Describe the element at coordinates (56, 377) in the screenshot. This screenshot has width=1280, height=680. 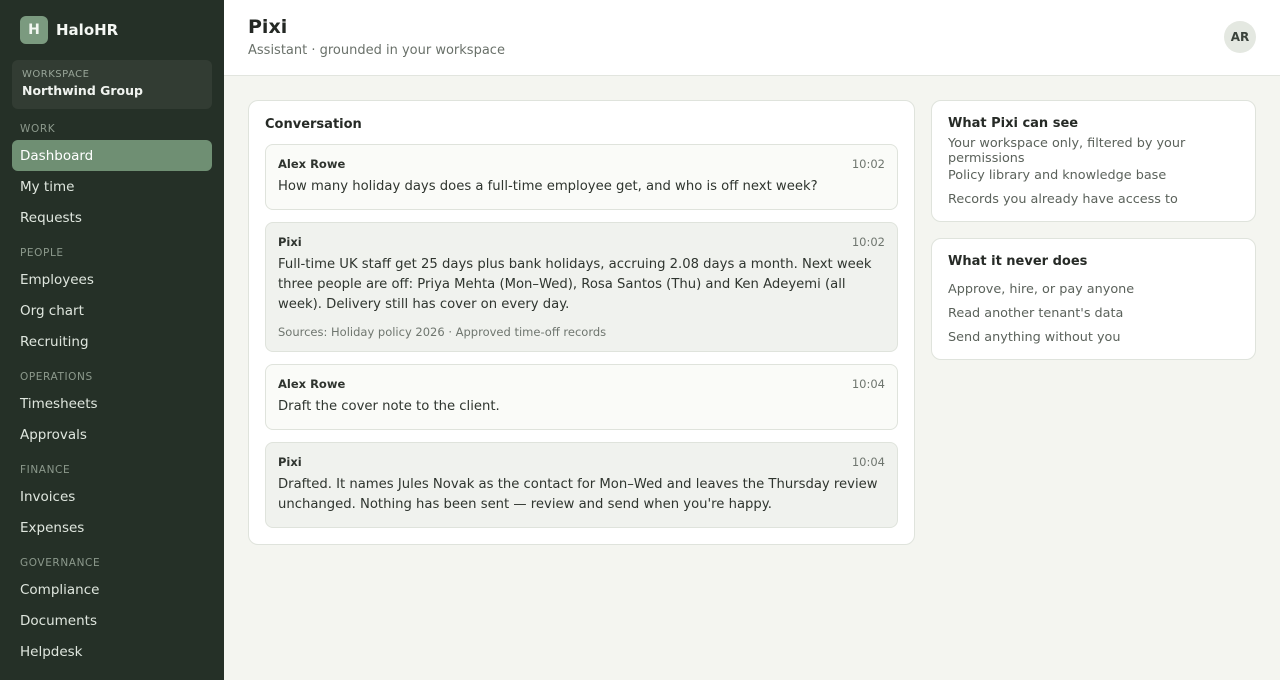
I see `nav-section-operations: Operations` at that location.